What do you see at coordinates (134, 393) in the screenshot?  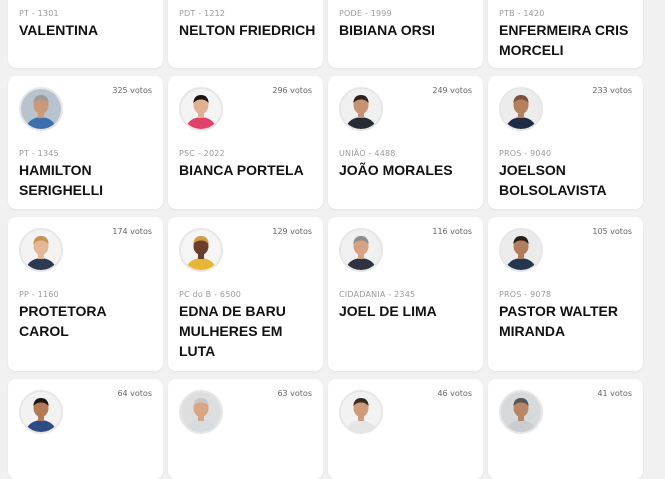 I see `vote-count: 64 votos` at bounding box center [134, 393].